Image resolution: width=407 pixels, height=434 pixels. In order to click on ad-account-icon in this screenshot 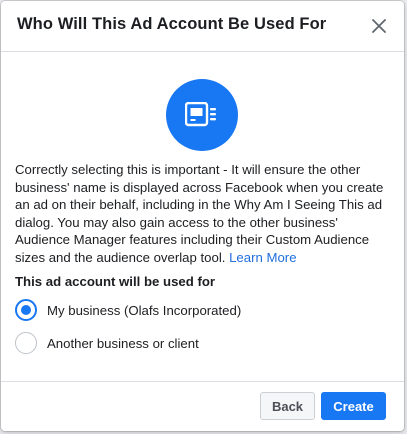, I will do `click(202, 115)`.